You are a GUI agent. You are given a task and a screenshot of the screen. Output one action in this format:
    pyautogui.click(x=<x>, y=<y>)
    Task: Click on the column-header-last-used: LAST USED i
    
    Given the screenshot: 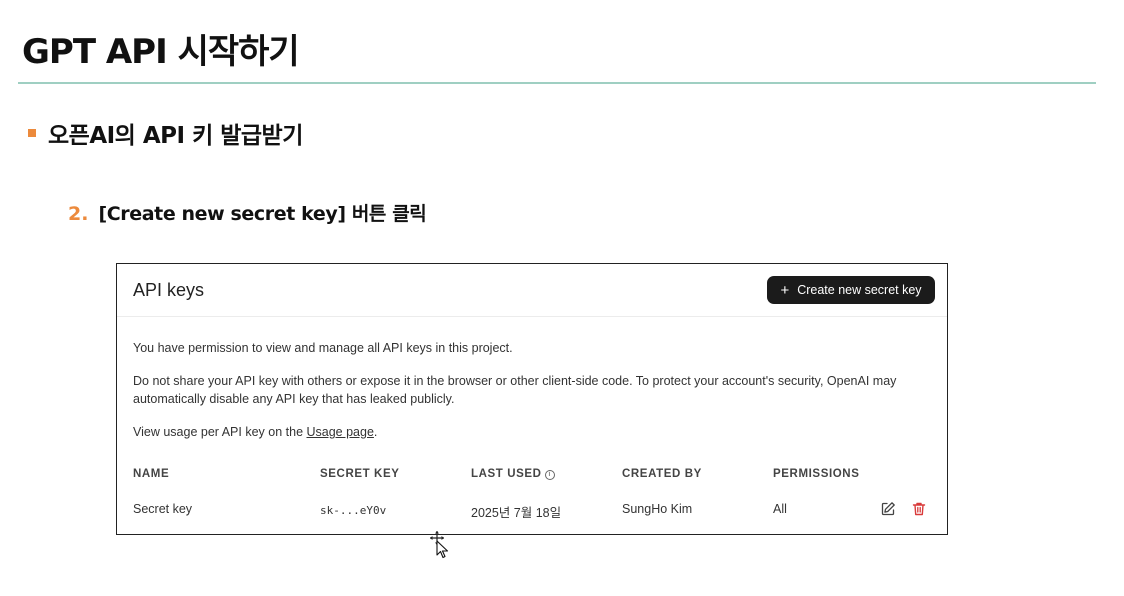 What is the action you would take?
    pyautogui.click(x=513, y=474)
    